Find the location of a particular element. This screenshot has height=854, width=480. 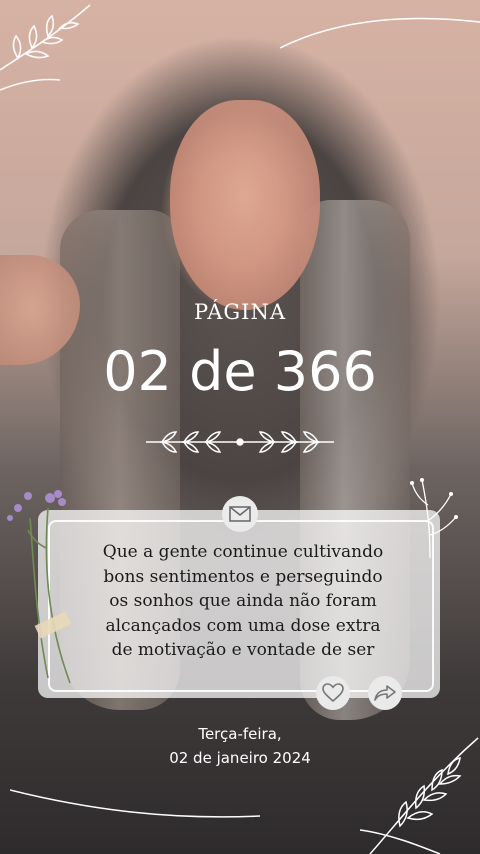

curve-line-bottom-left-icon is located at coordinates (135, 803).